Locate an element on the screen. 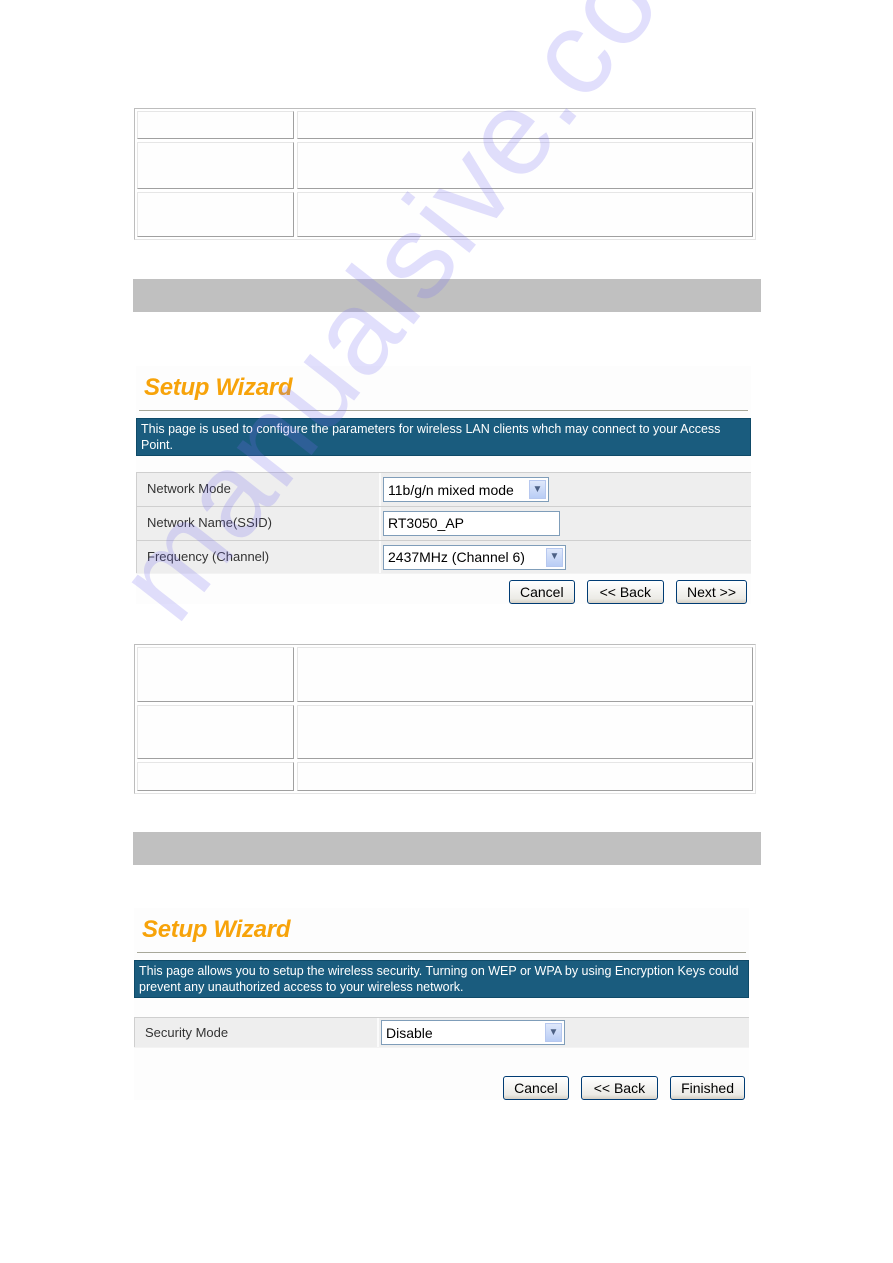 This screenshot has height=1263, width=893. description-table-top is located at coordinates (445, 174).